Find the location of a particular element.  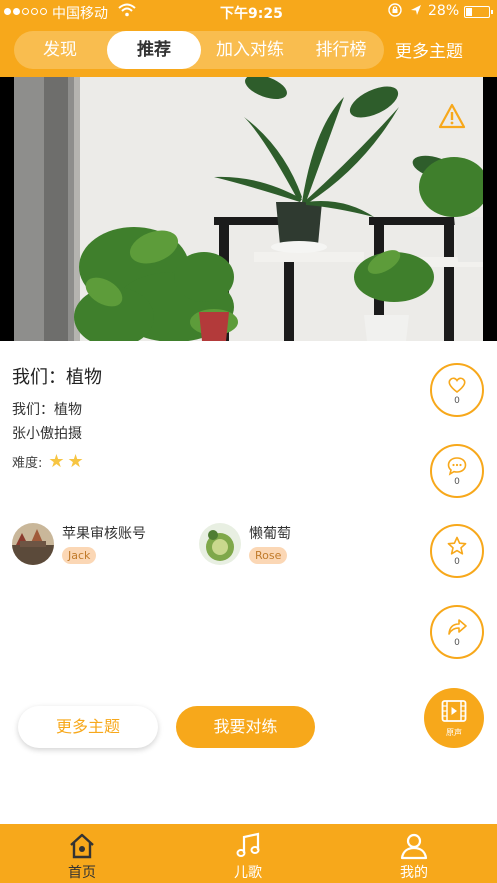

profile-icon is located at coordinates (414, 846).